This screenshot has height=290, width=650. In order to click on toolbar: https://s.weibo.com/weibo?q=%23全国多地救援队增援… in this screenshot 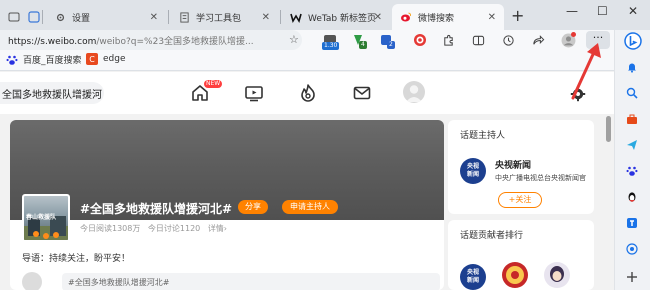, I will do `click(307, 40)`.